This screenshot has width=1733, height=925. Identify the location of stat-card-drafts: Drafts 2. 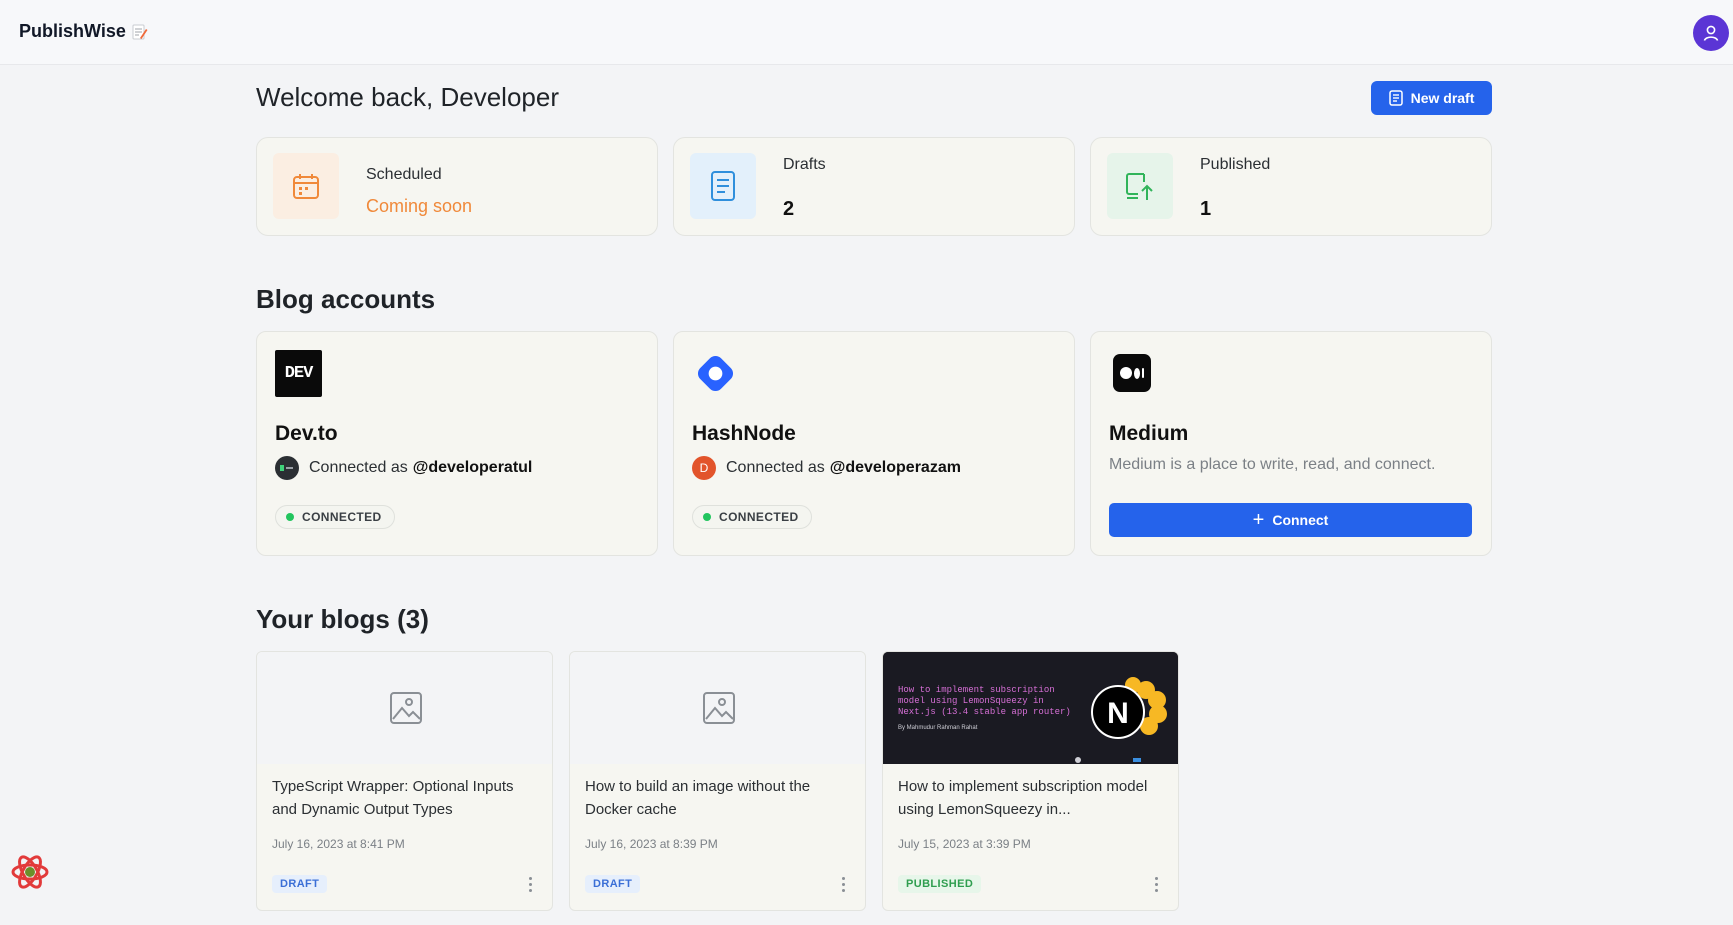
(874, 186).